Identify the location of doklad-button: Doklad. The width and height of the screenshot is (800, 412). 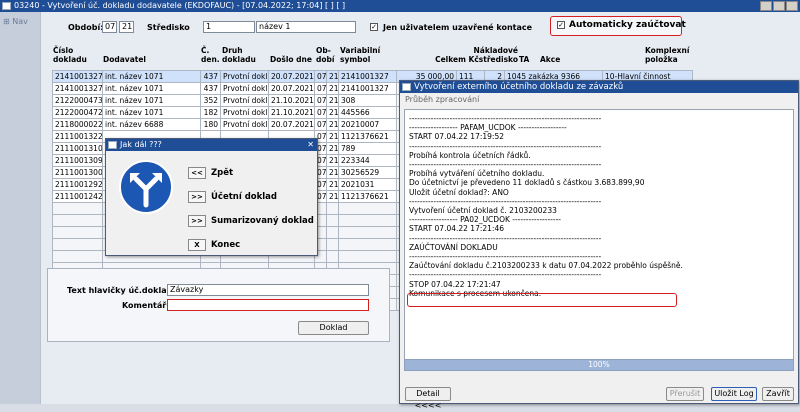
(333, 328).